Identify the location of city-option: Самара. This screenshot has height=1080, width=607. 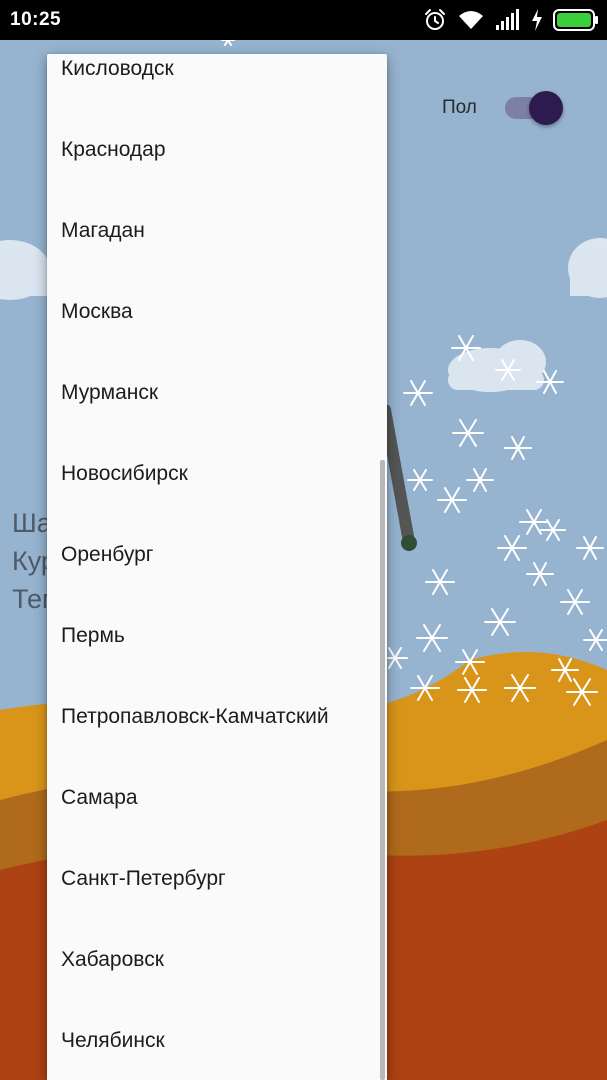
(217, 797).